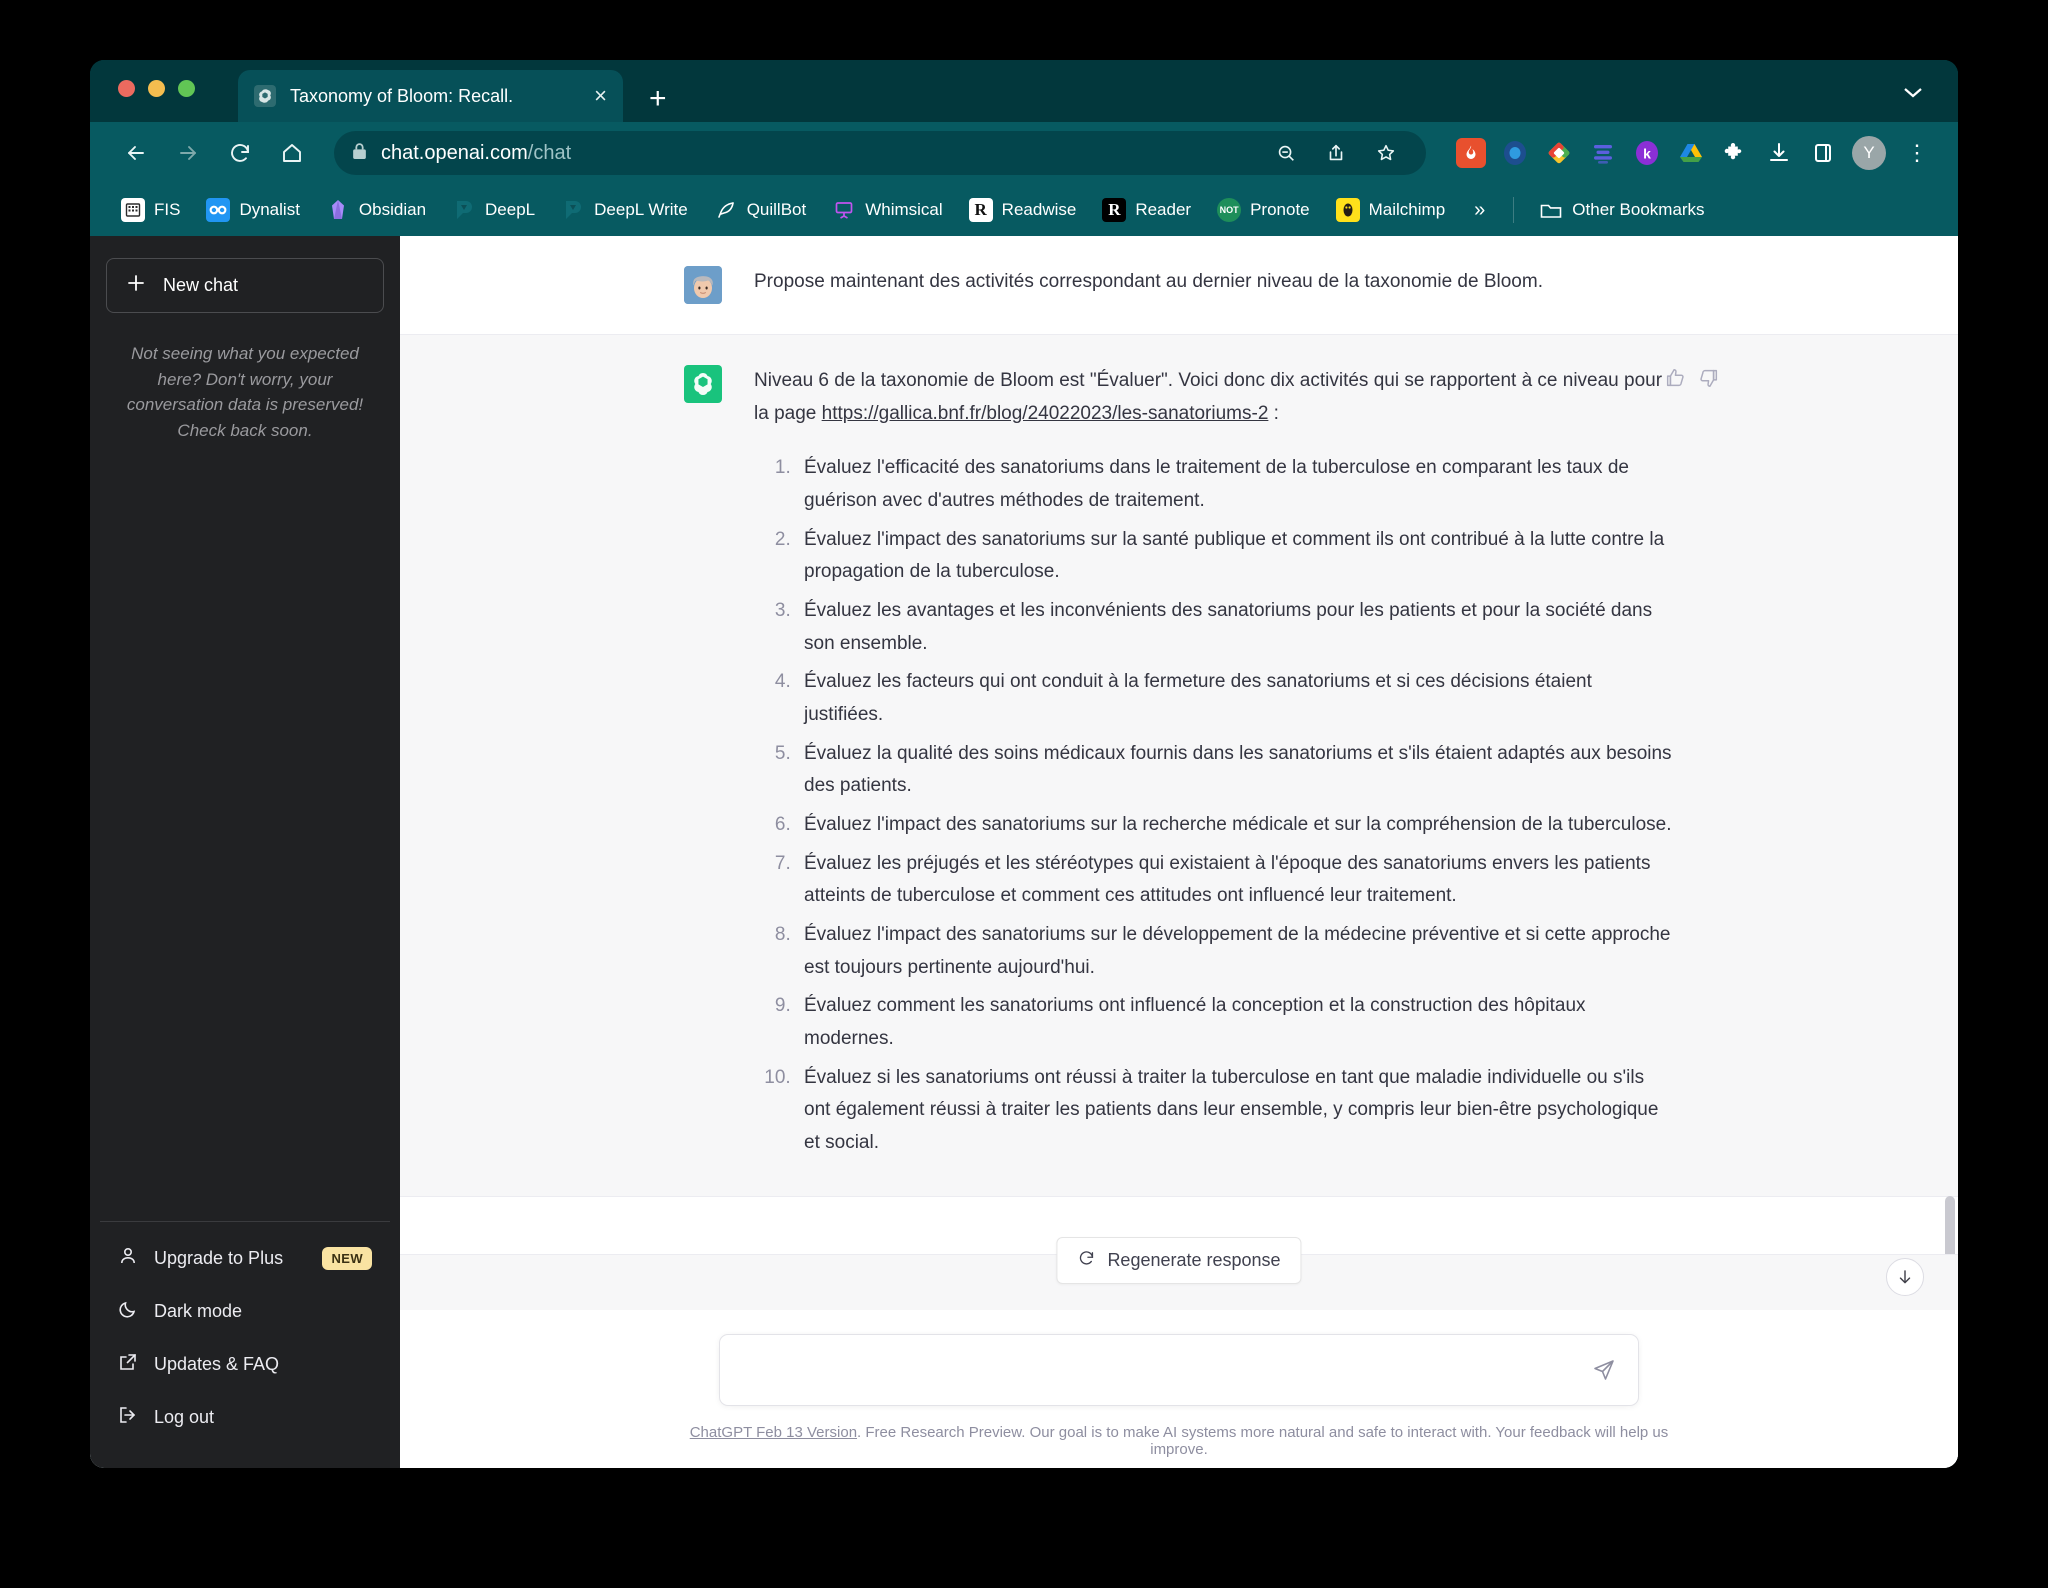 The image size is (2048, 1588). I want to click on message-input, so click(1167, 1370).